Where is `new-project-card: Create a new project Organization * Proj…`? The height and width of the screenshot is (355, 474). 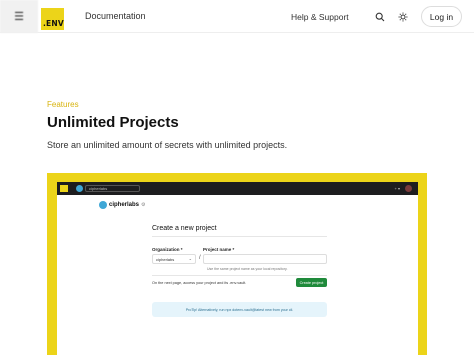
new-project-card: Create a new project Organization * Proj… is located at coordinates (239, 275).